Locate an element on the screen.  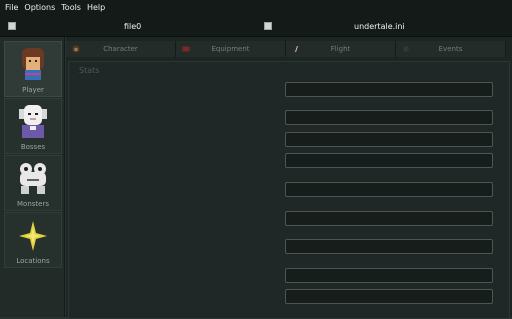
toriel-icon is located at coordinates (33, 121).